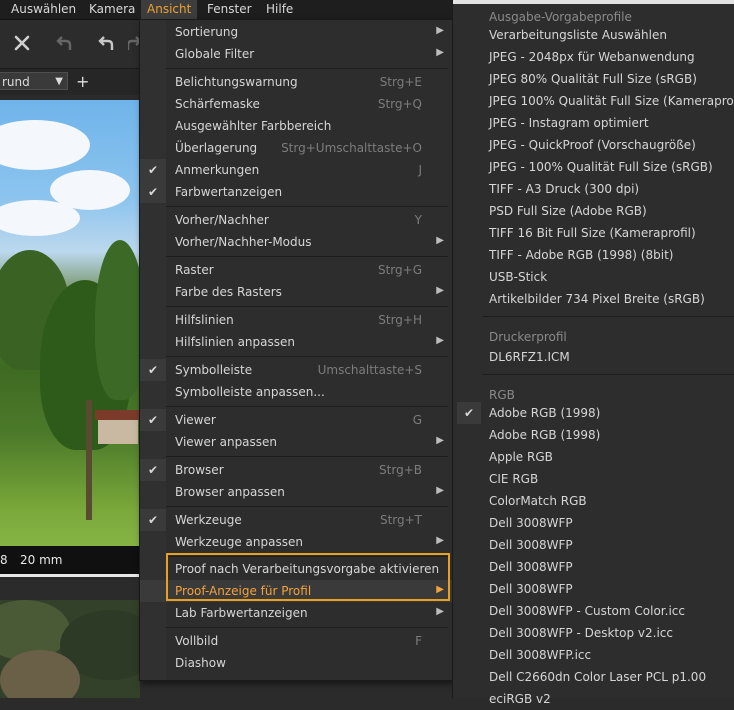 This screenshot has height=710, width=734. What do you see at coordinates (593, 501) in the screenshot?
I see `submenu-item: ColorMatch RGB` at bounding box center [593, 501].